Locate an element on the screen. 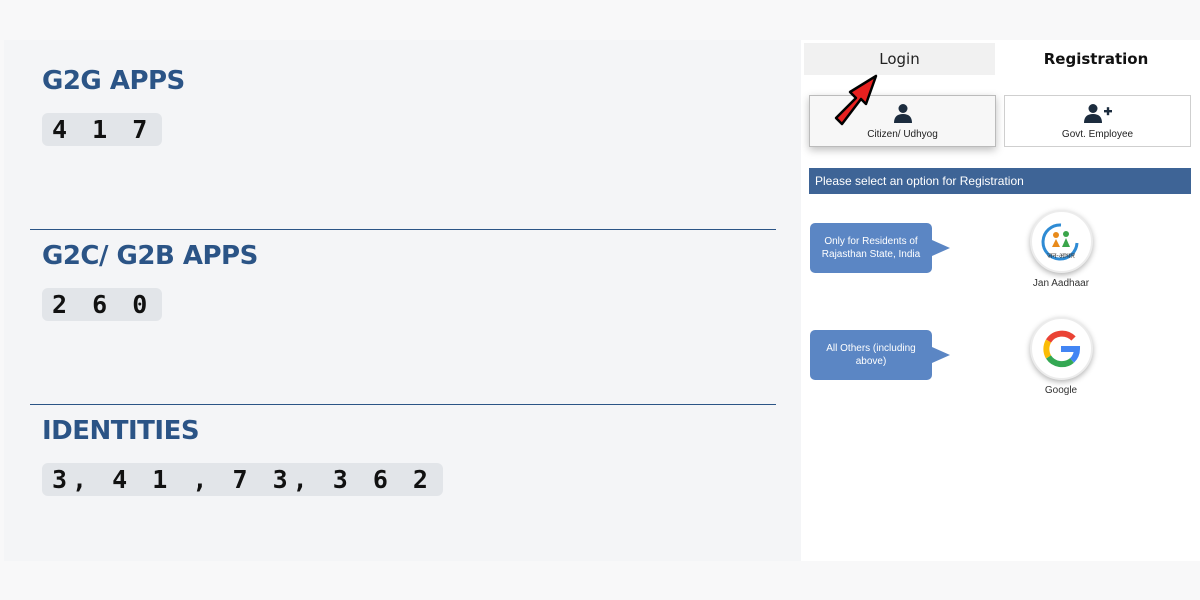 This screenshot has width=1200, height=600. jan-aadhaar-logo-icon: जन-आधार is located at coordinates (1060, 241).